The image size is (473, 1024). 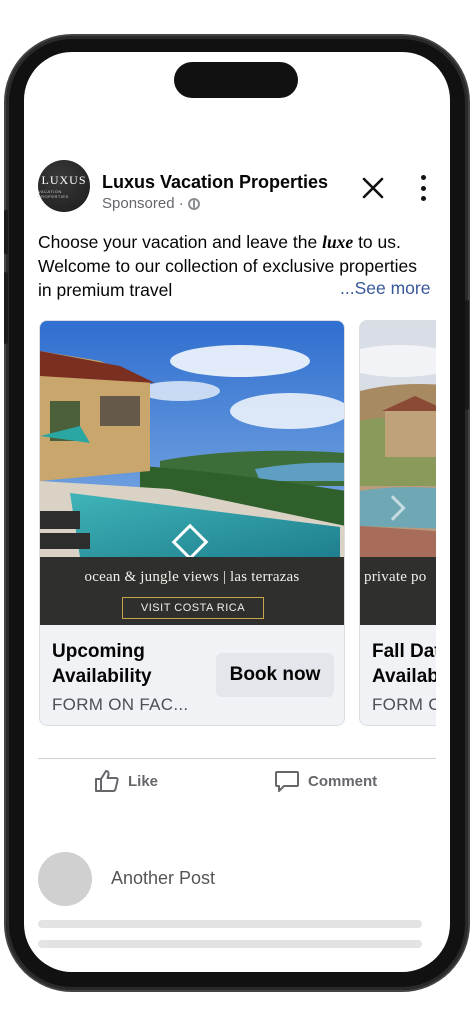 I want to click on card-footer: Fall Dat Availab FORM C, so click(x=398, y=675).